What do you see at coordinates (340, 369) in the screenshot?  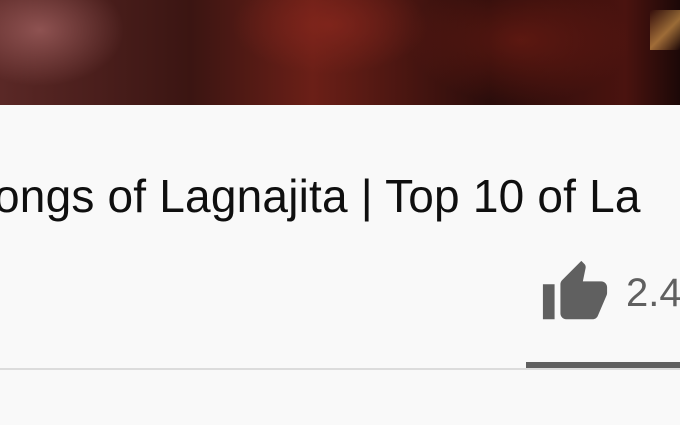 I see `section-divider` at bounding box center [340, 369].